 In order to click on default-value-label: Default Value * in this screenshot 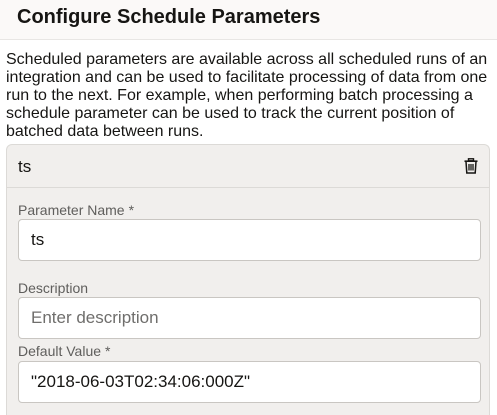, I will do `click(64, 351)`.